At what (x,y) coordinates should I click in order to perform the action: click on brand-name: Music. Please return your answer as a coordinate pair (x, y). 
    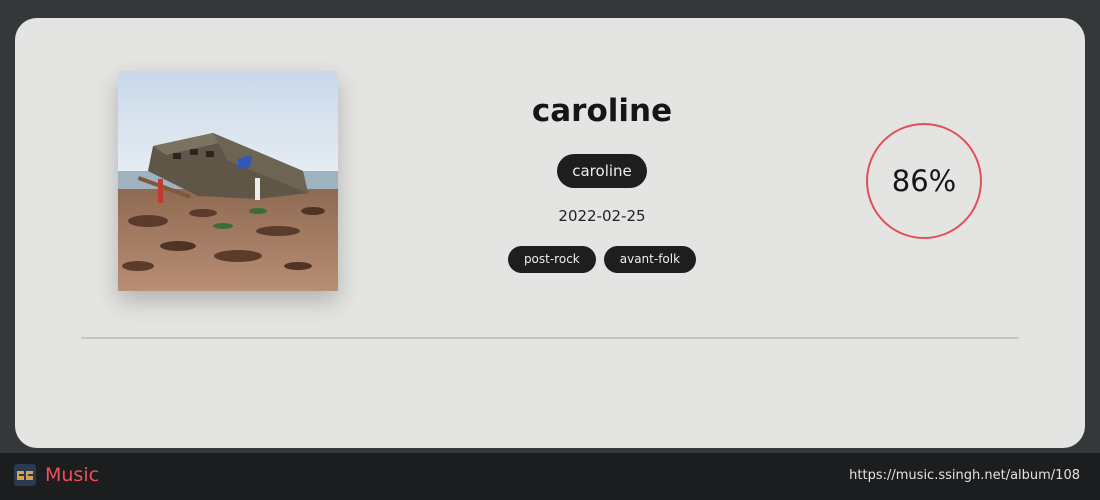
    Looking at the image, I should click on (72, 475).